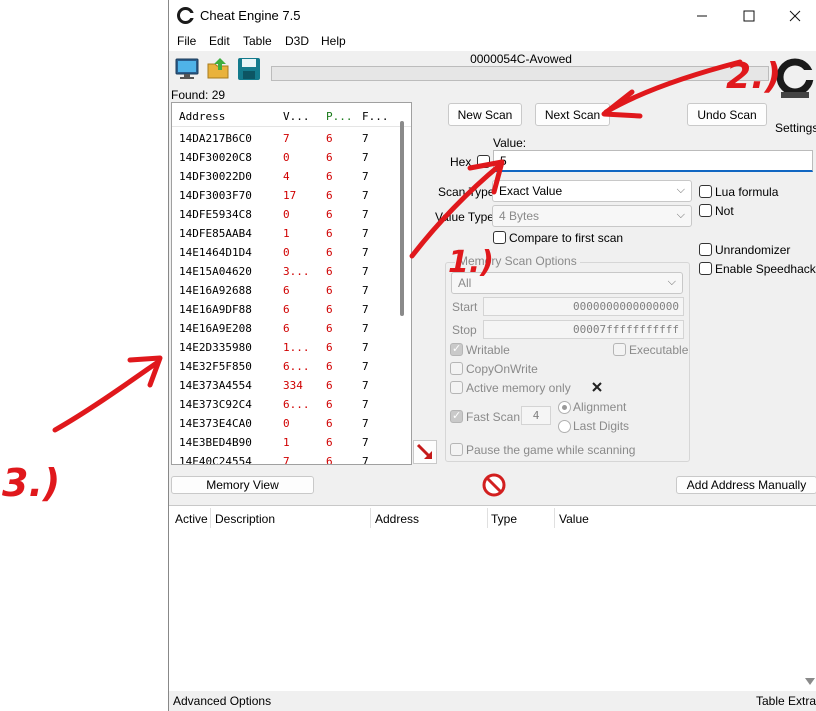  Describe the element at coordinates (219, 41) in the screenshot. I see `menu-edit: Edit` at that location.